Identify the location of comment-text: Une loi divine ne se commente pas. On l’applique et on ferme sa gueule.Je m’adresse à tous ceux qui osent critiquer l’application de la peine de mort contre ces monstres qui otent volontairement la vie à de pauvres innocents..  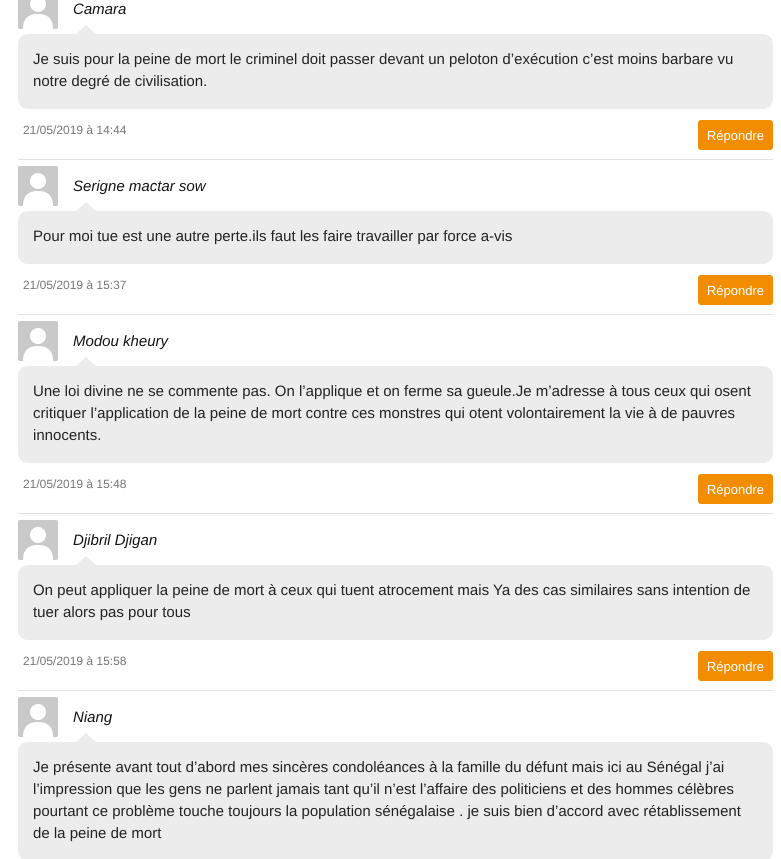
(392, 414).